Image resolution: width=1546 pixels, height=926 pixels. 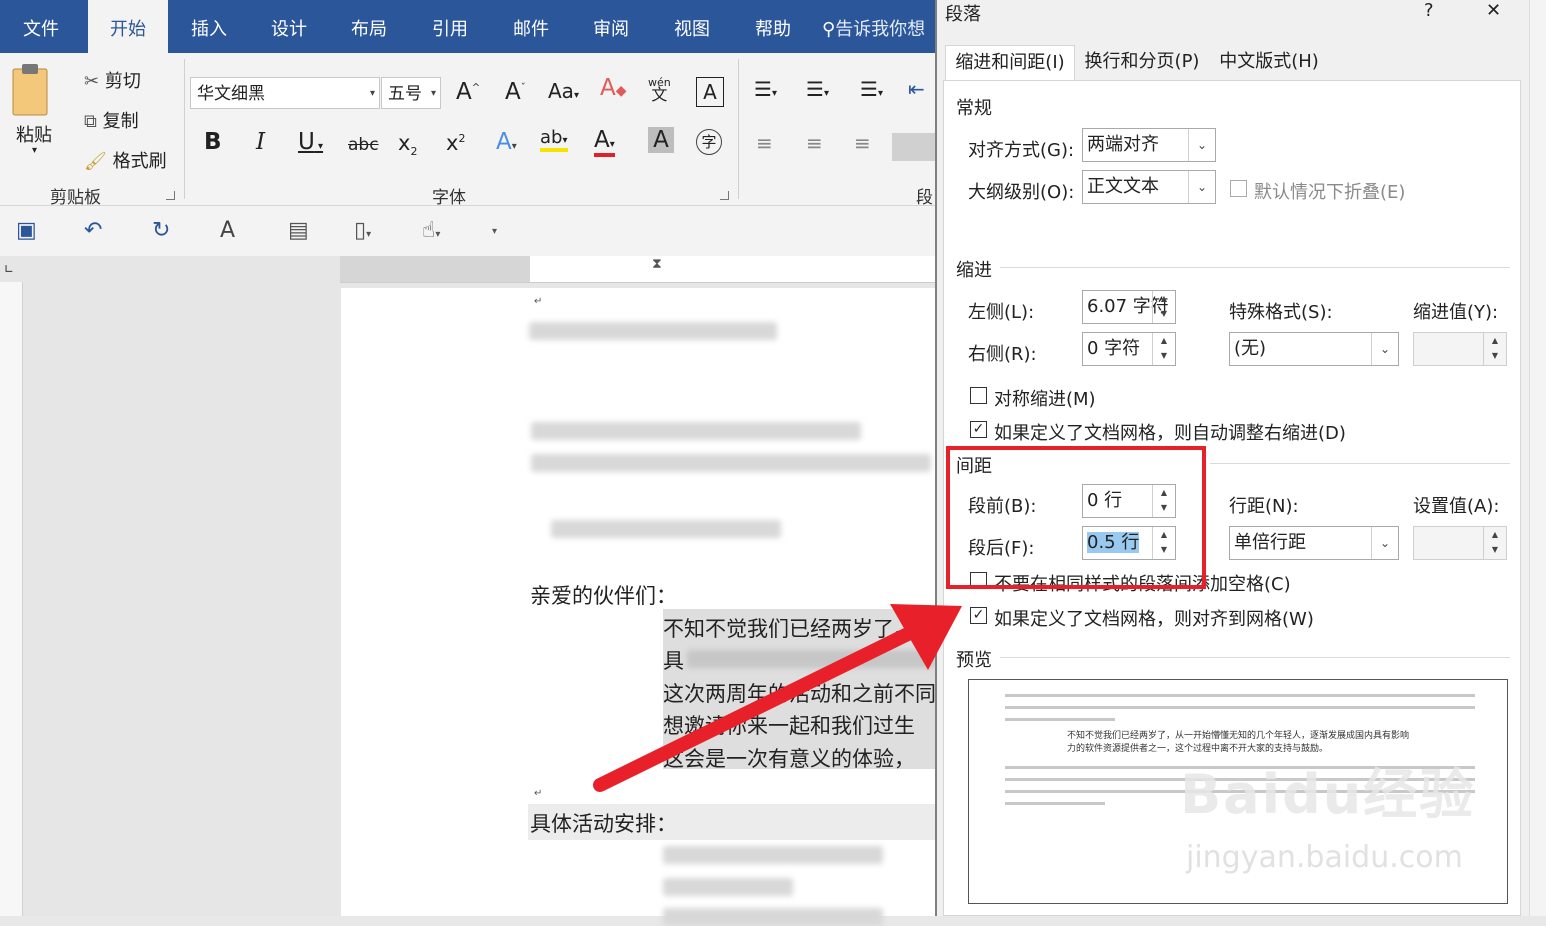 I want to click on tab-stop-selector-icon: ∟, so click(x=9, y=269).